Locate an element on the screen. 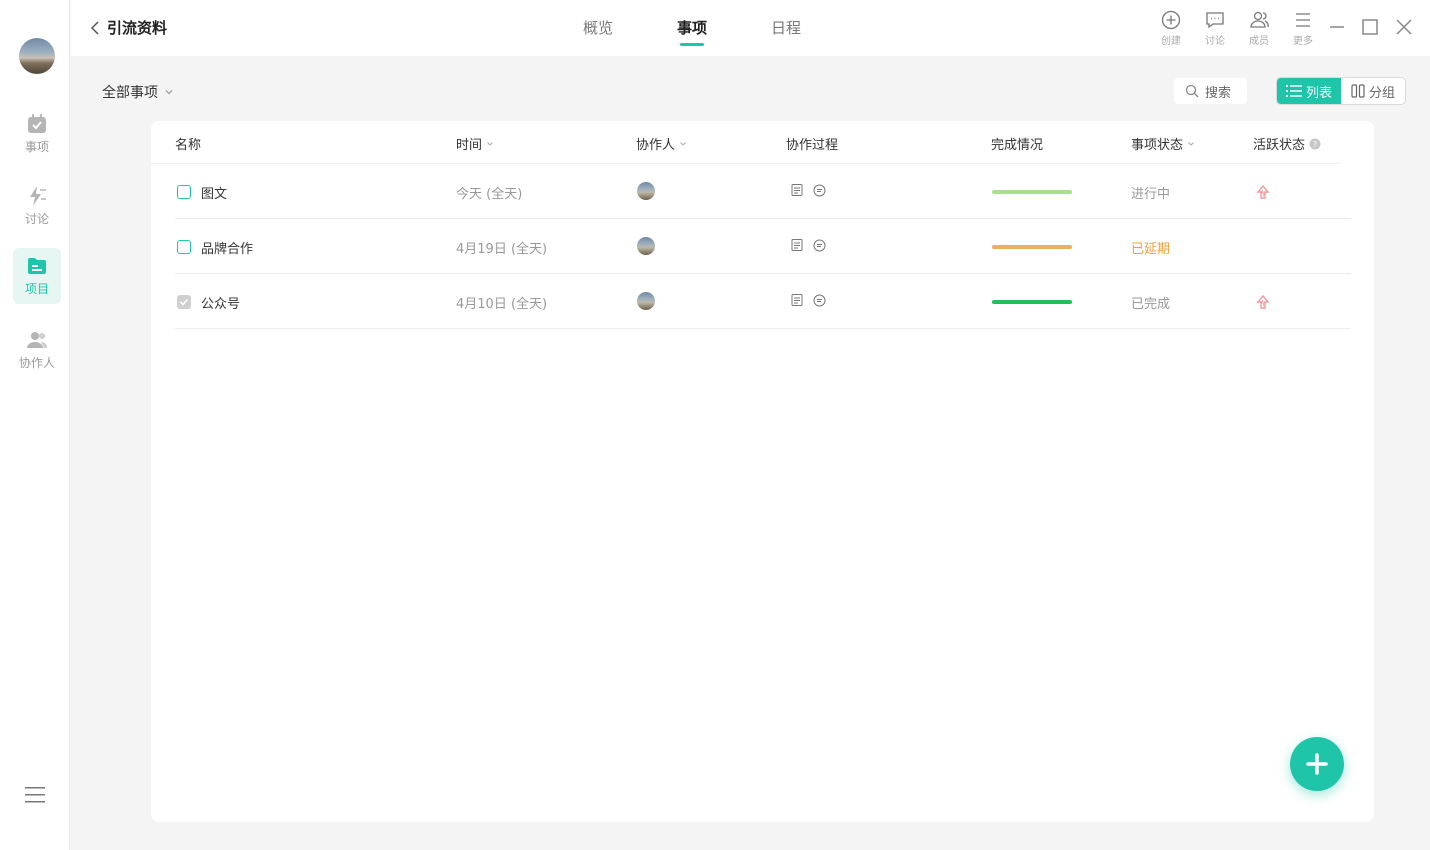 This screenshot has height=850, width=1430. column-activity-label: 活跃状态 is located at coordinates (1279, 145).